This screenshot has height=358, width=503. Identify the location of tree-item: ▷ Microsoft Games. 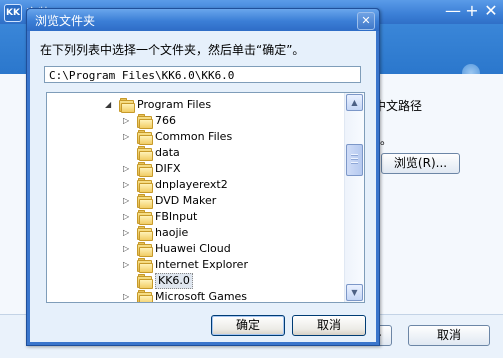
(196, 296).